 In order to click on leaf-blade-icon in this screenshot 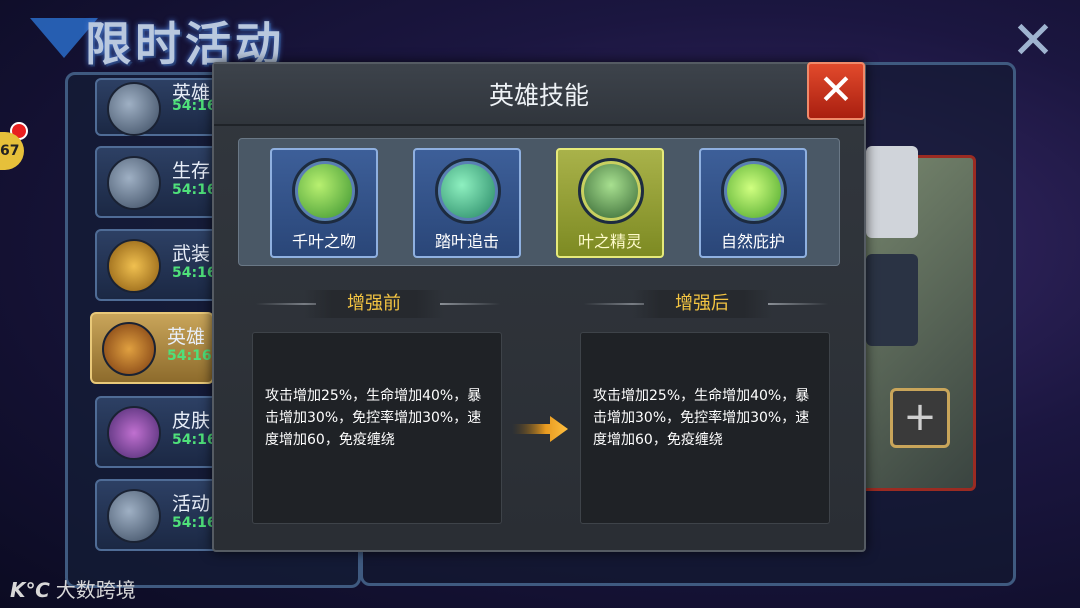, I will do `click(325, 191)`.